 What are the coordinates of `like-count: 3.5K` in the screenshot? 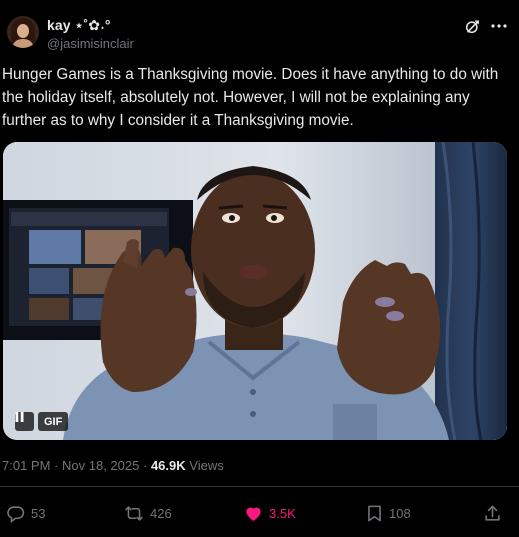 It's located at (282, 513).